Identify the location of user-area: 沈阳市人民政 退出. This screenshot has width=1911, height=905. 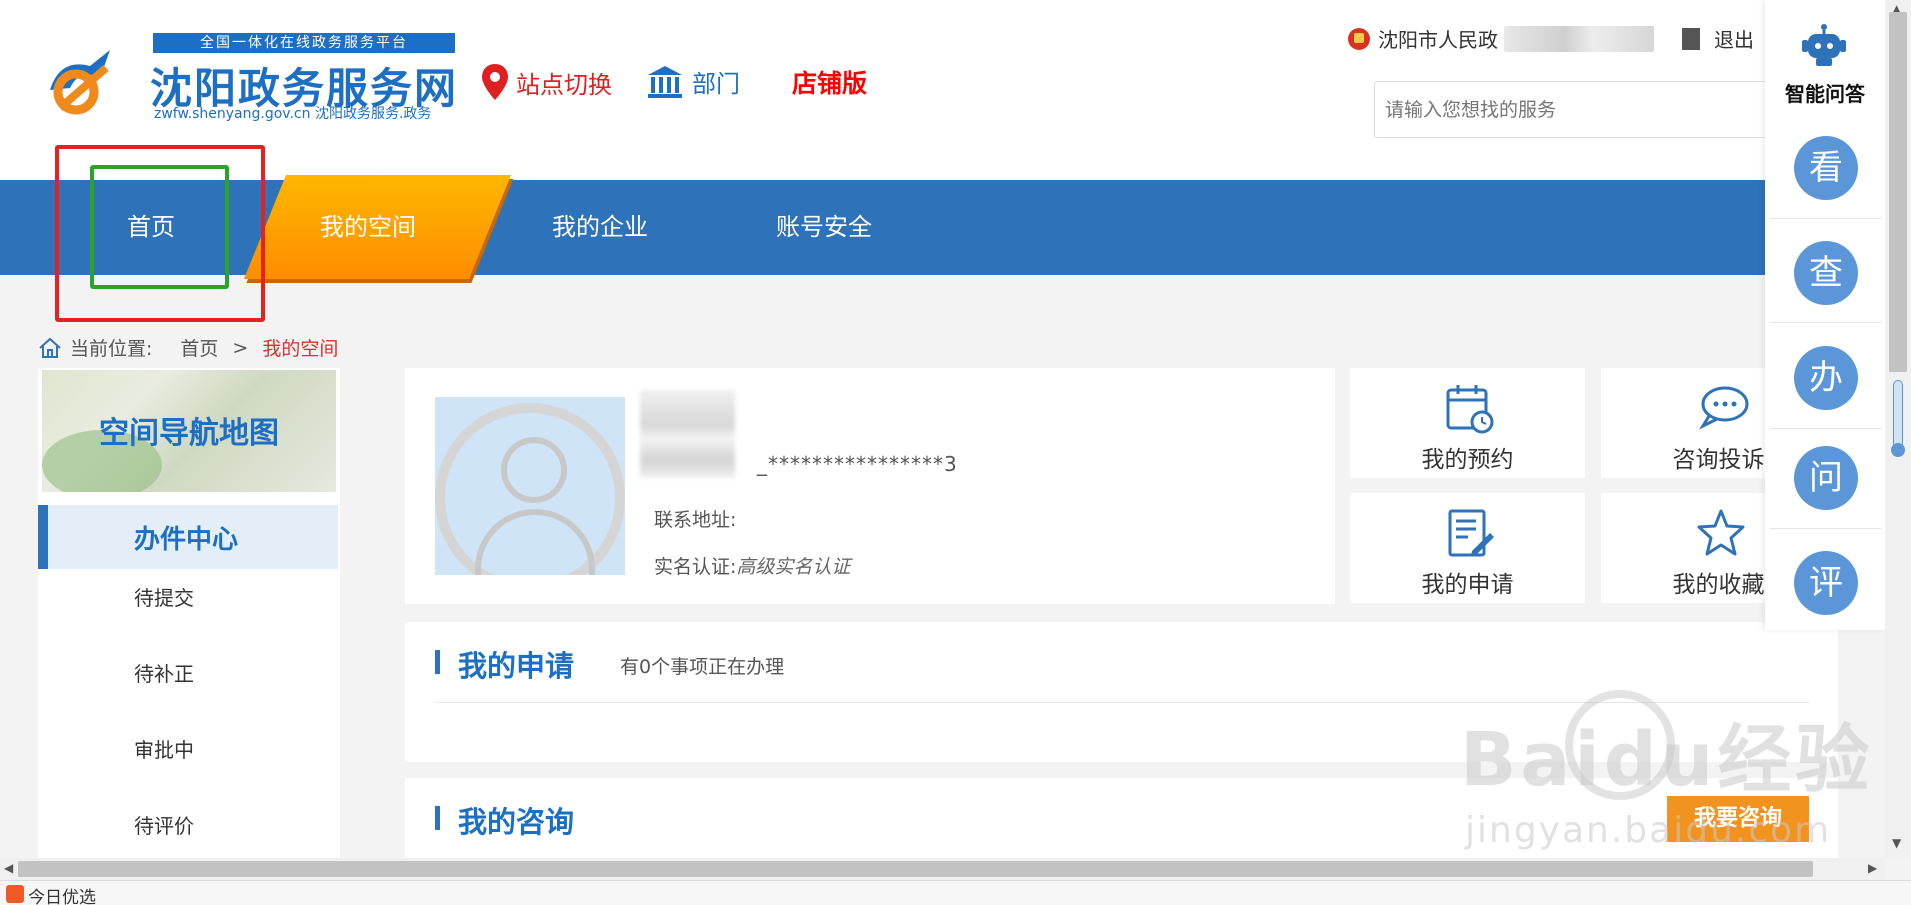
(1551, 38).